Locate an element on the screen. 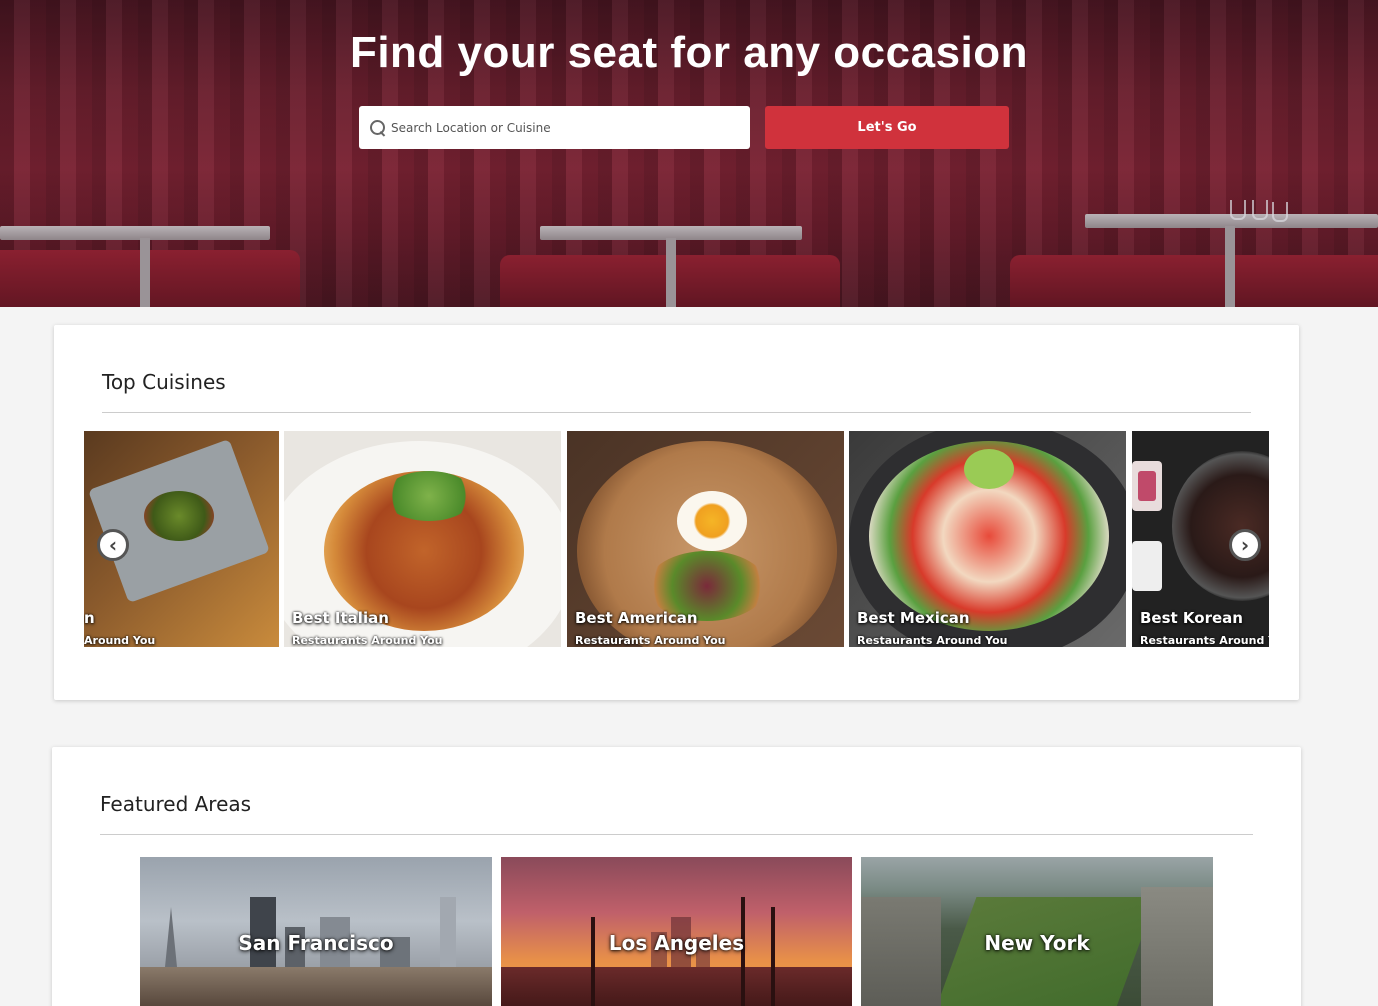 The image size is (1378, 1006). chevron-left-icon: ‹ is located at coordinates (113, 545).